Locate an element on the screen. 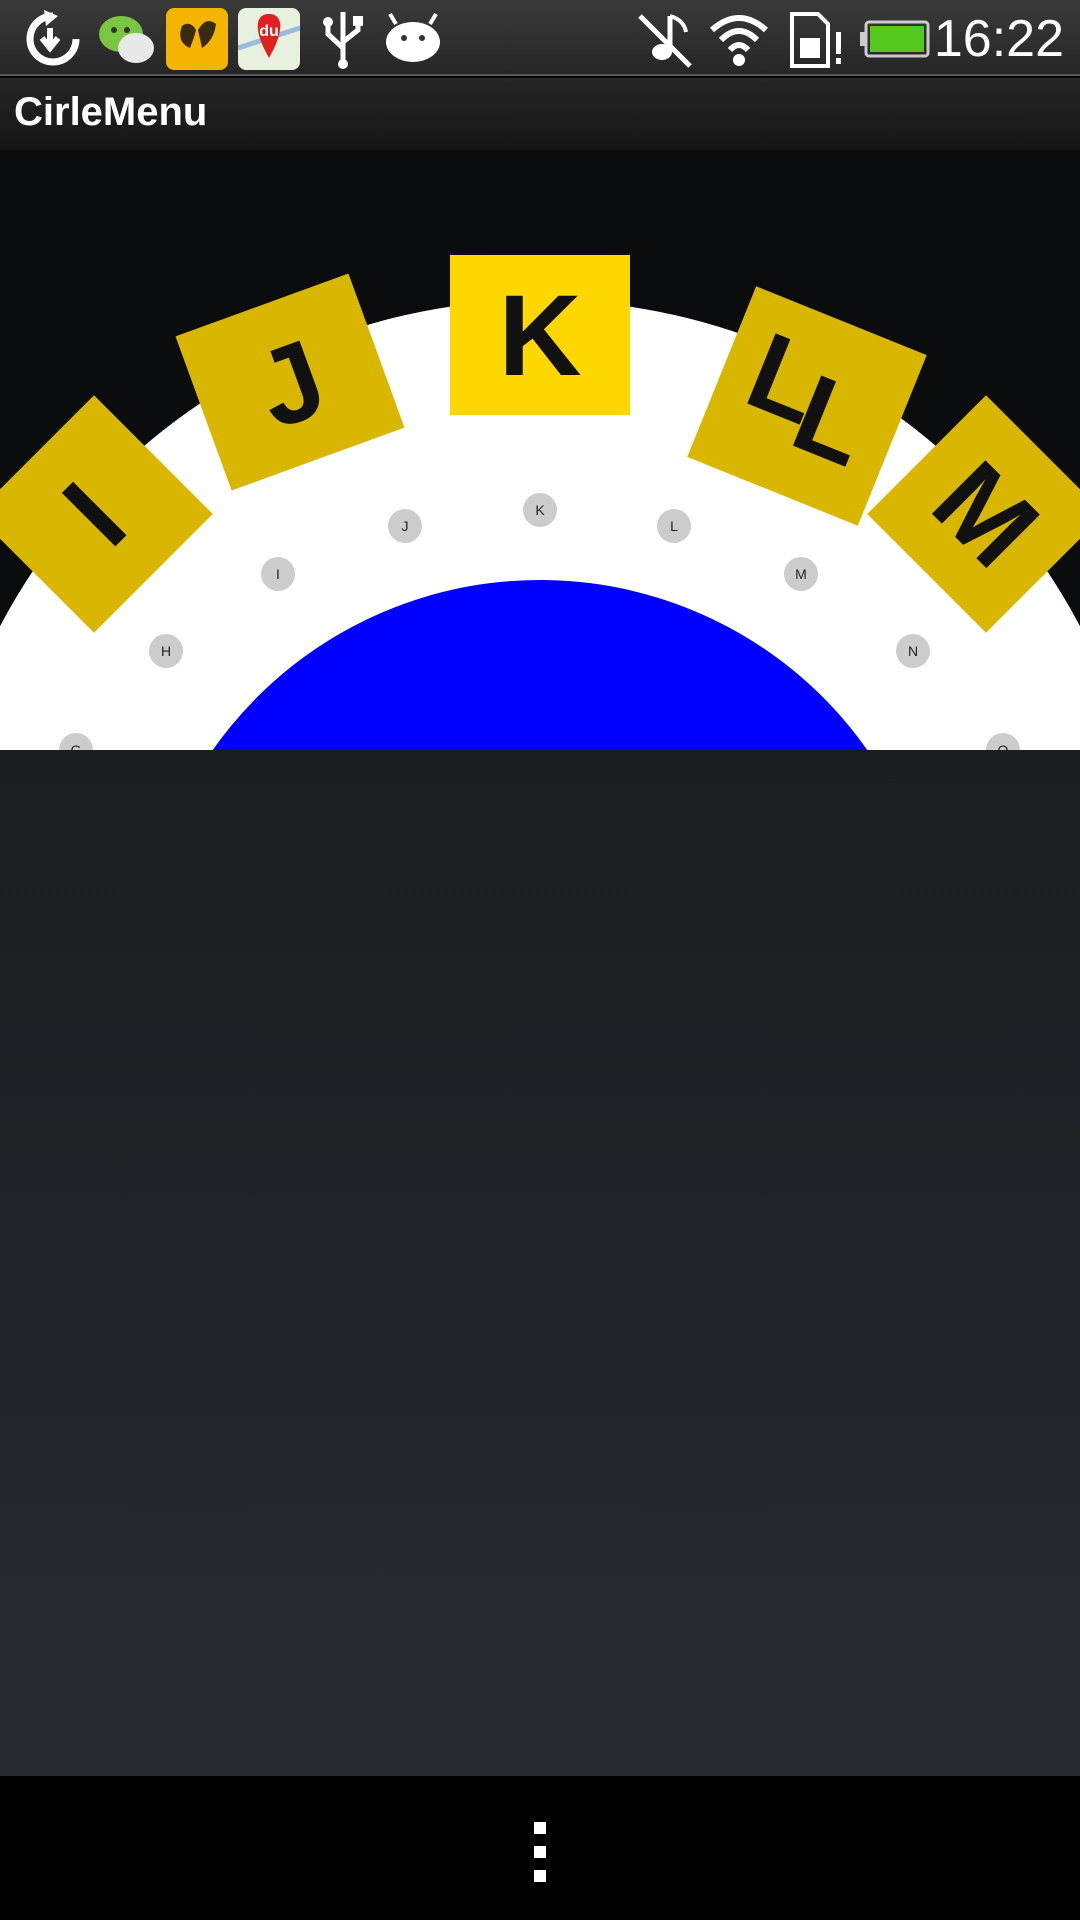 The width and height of the screenshot is (1080, 1920). inner-dot-m: M is located at coordinates (801, 574).